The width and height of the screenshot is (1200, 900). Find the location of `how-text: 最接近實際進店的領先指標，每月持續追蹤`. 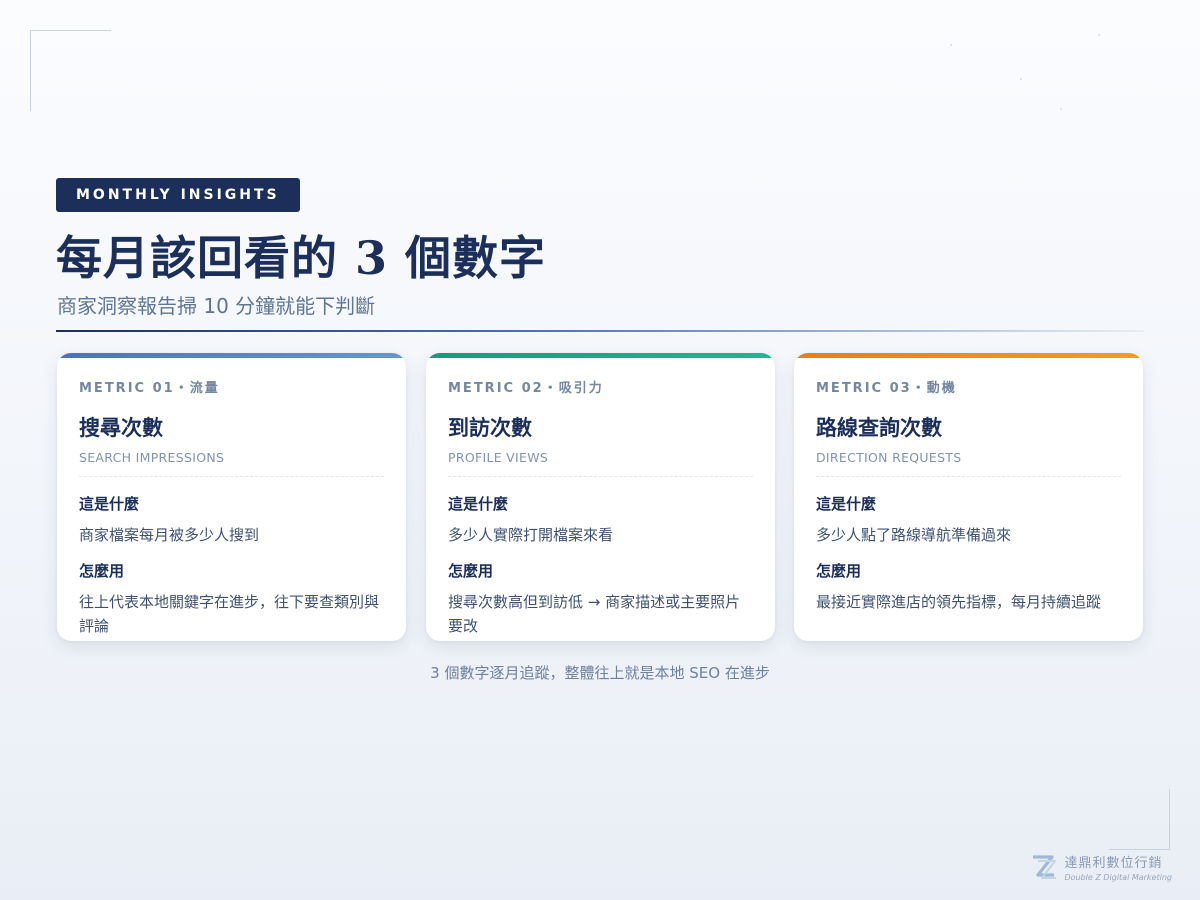

how-text: 最接近實際進店的領先指標，每月持續追蹤 is located at coordinates (959, 602).